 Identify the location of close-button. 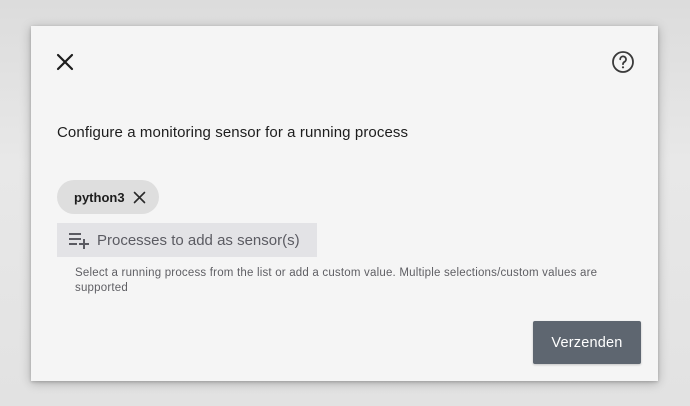
(65, 62).